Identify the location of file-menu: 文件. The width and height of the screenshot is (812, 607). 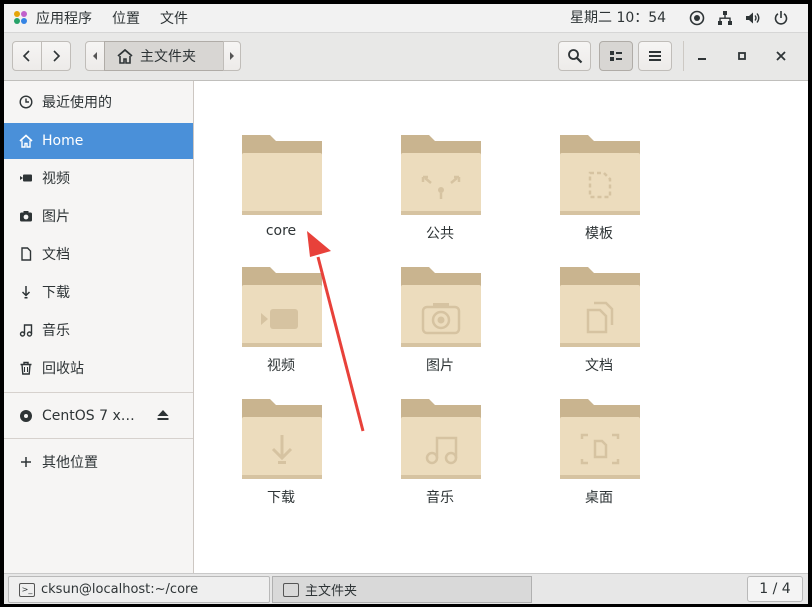
(174, 18).